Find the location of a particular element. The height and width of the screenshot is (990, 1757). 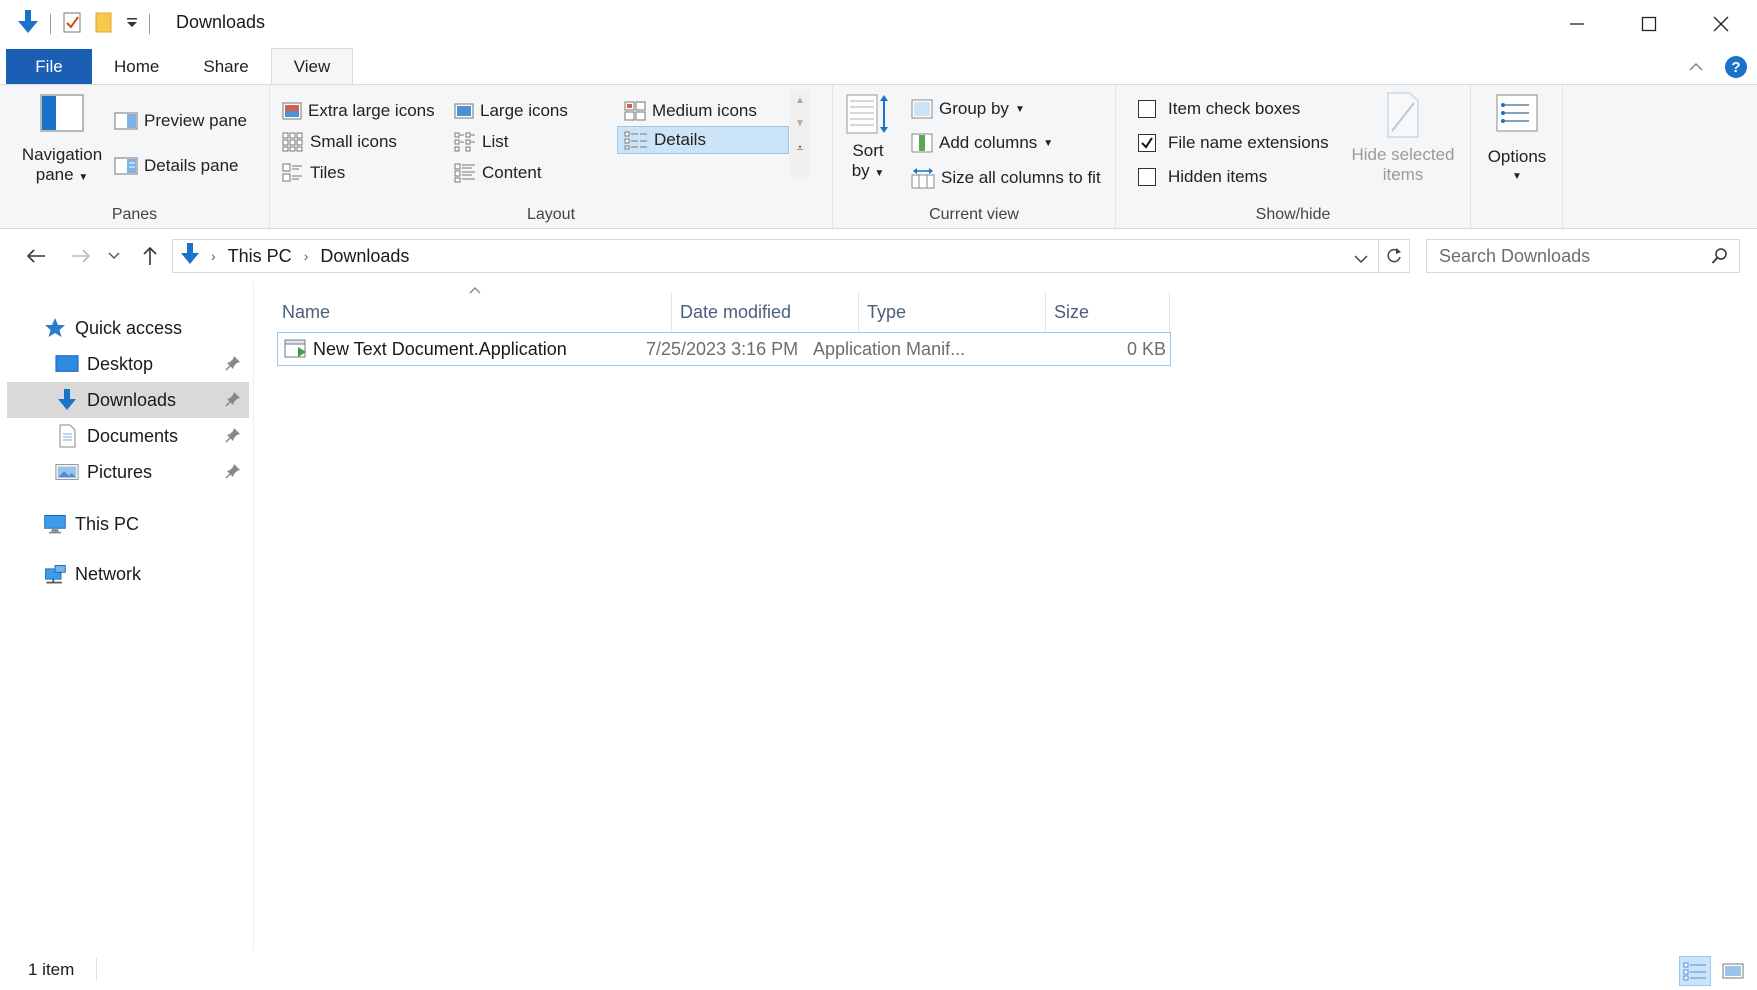

column-header-type: Type is located at coordinates (952, 312).